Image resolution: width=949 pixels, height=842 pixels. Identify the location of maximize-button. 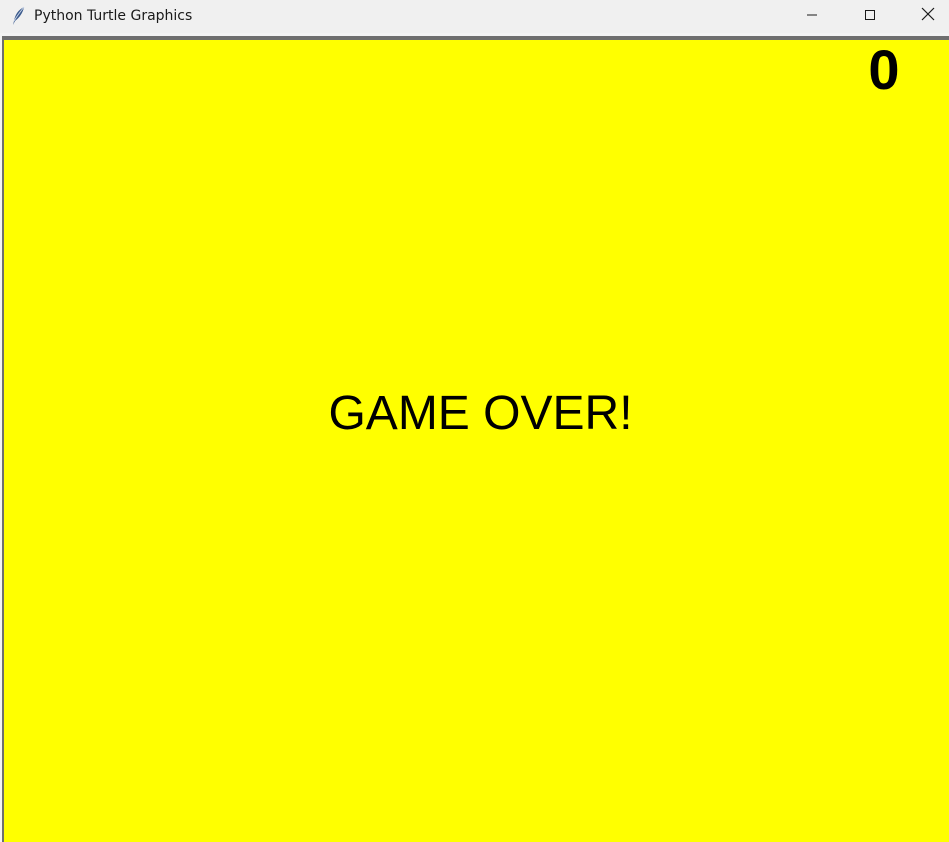
(870, 16).